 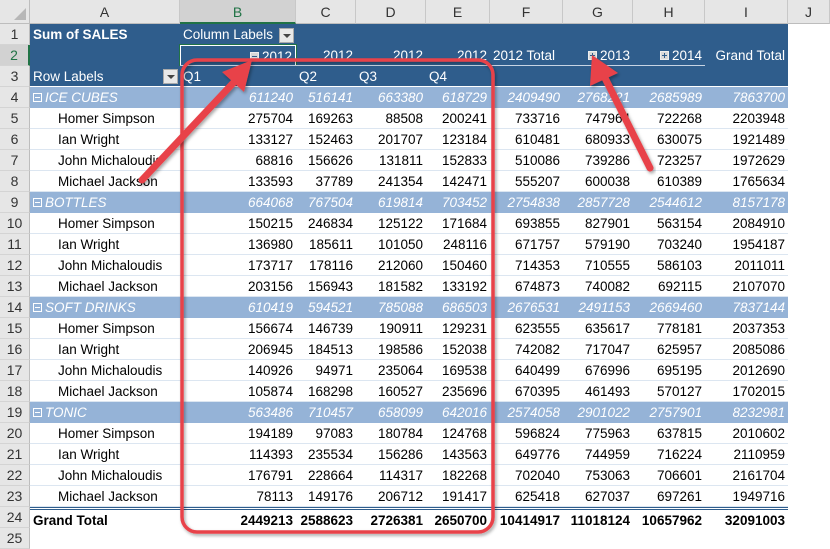 What do you see at coordinates (664, 55) in the screenshot?
I see `expand-2014-icon` at bounding box center [664, 55].